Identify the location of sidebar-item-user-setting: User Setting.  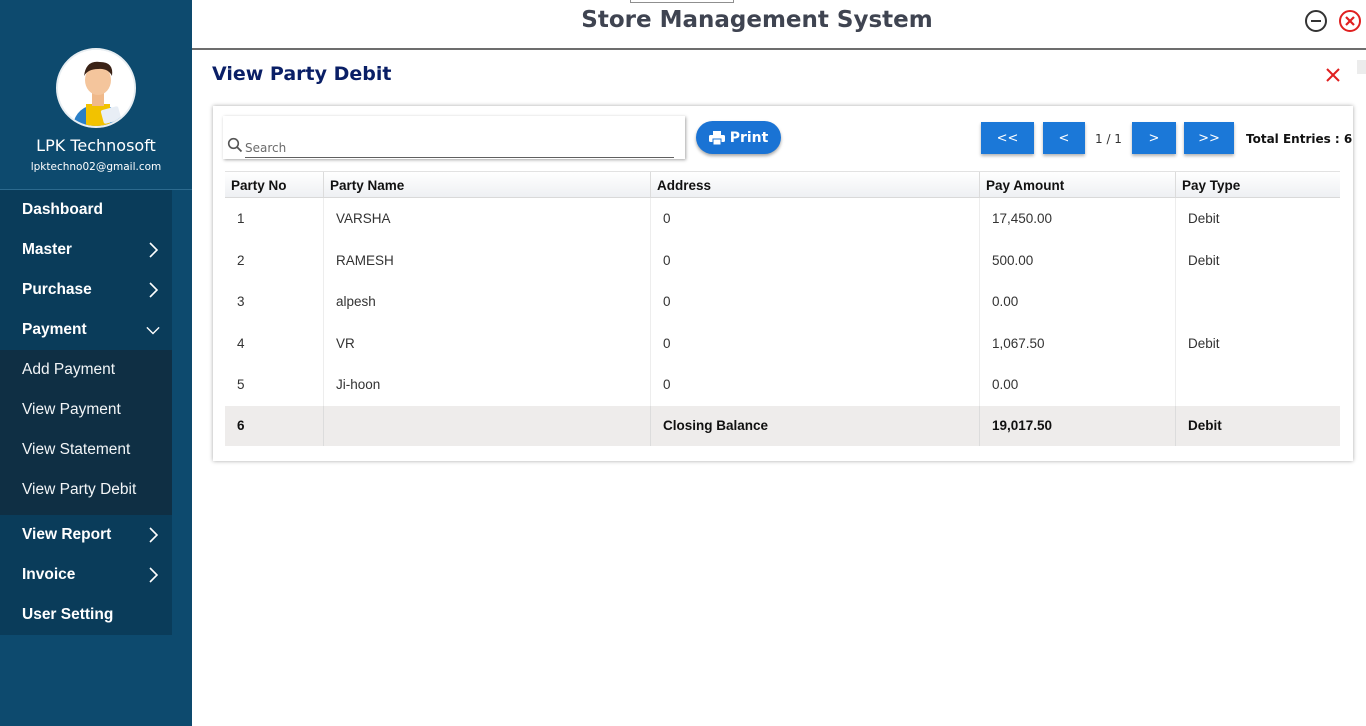
(86, 615).